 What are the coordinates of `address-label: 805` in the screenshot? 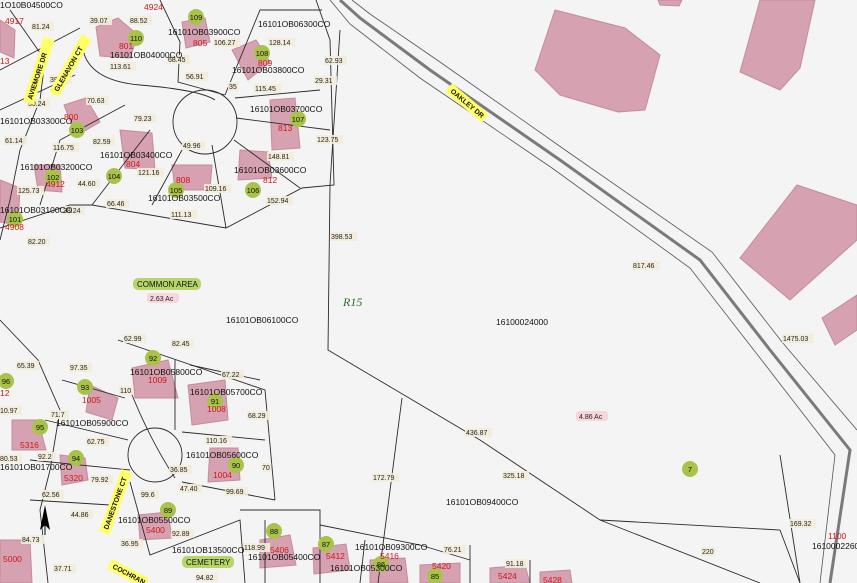 It's located at (200, 43).